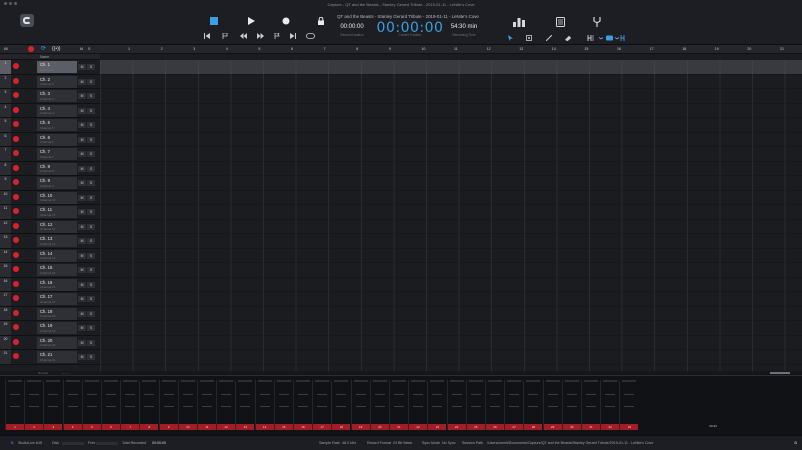 This screenshot has width=802, height=450. What do you see at coordinates (168, 427) in the screenshot?
I see `channel-label: 9` at bounding box center [168, 427].